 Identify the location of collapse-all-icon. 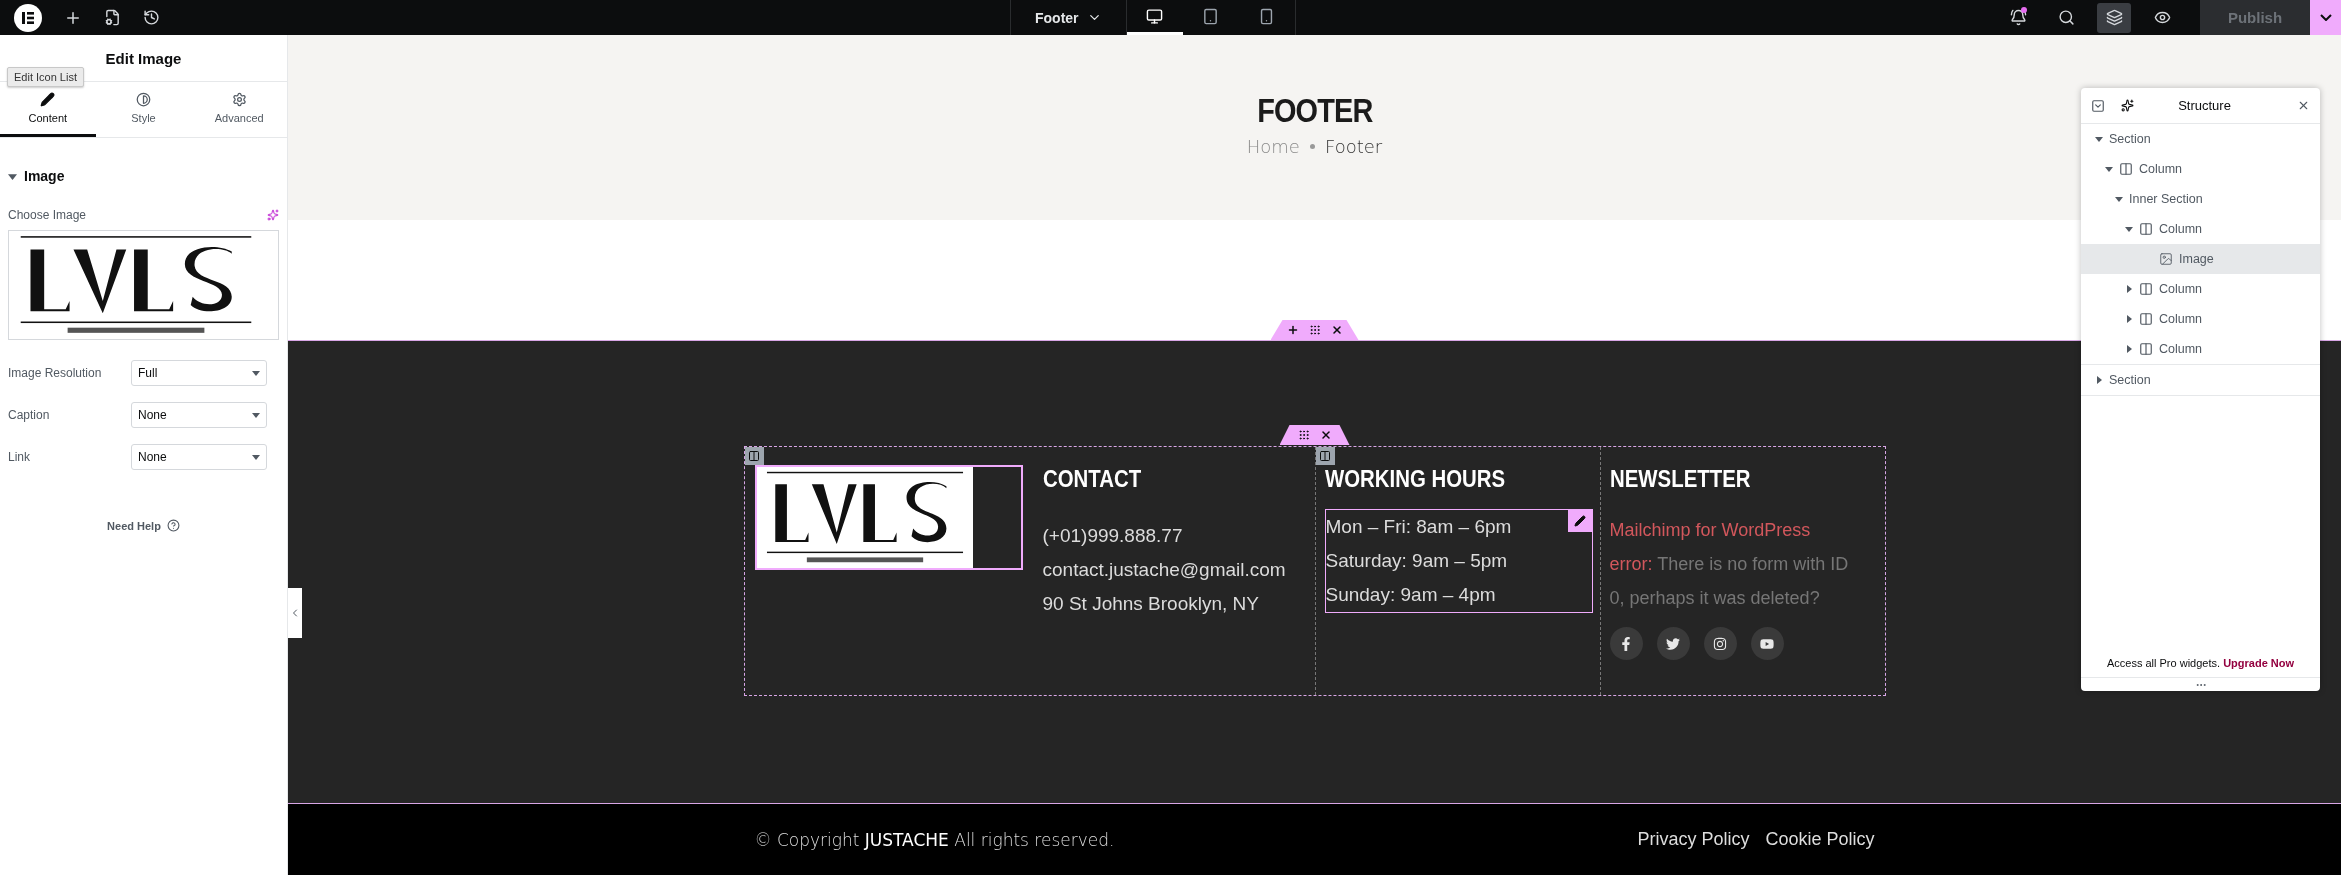
(2098, 105).